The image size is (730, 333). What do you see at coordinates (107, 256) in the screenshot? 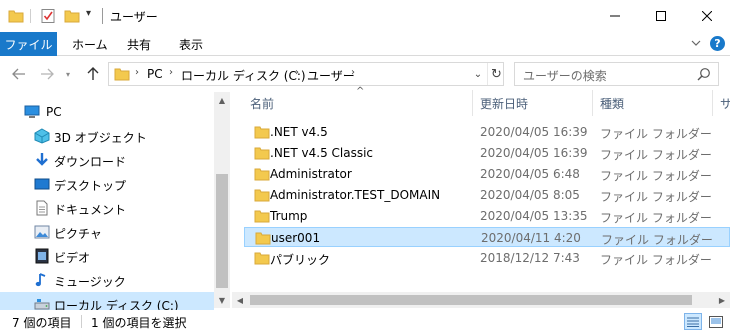
I see `nav-item-videos: ビデオ` at bounding box center [107, 256].